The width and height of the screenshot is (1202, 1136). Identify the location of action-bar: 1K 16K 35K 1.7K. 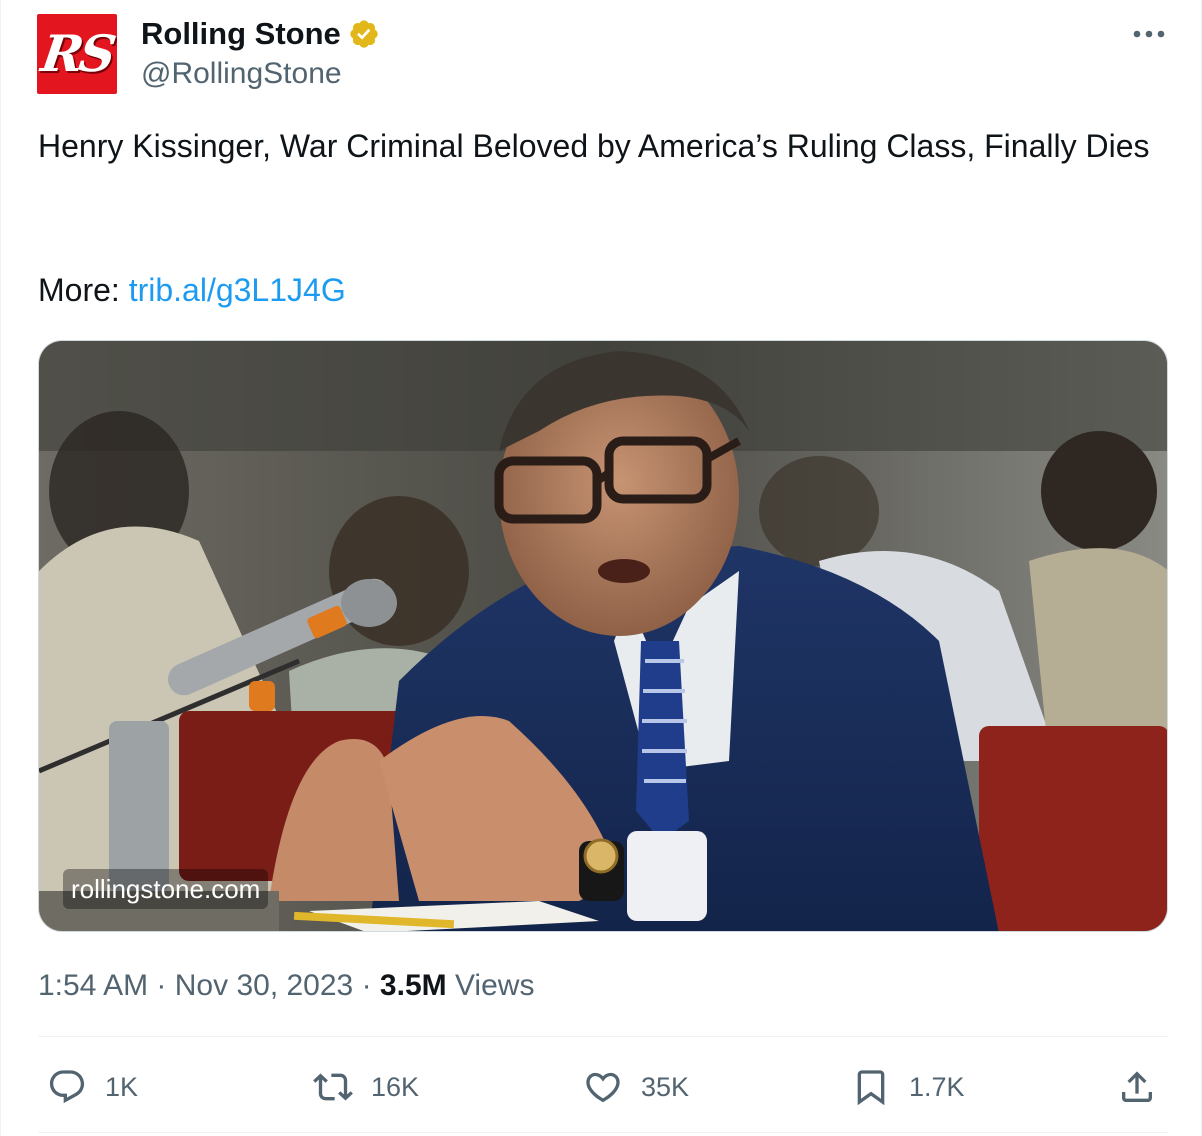
(601, 1087).